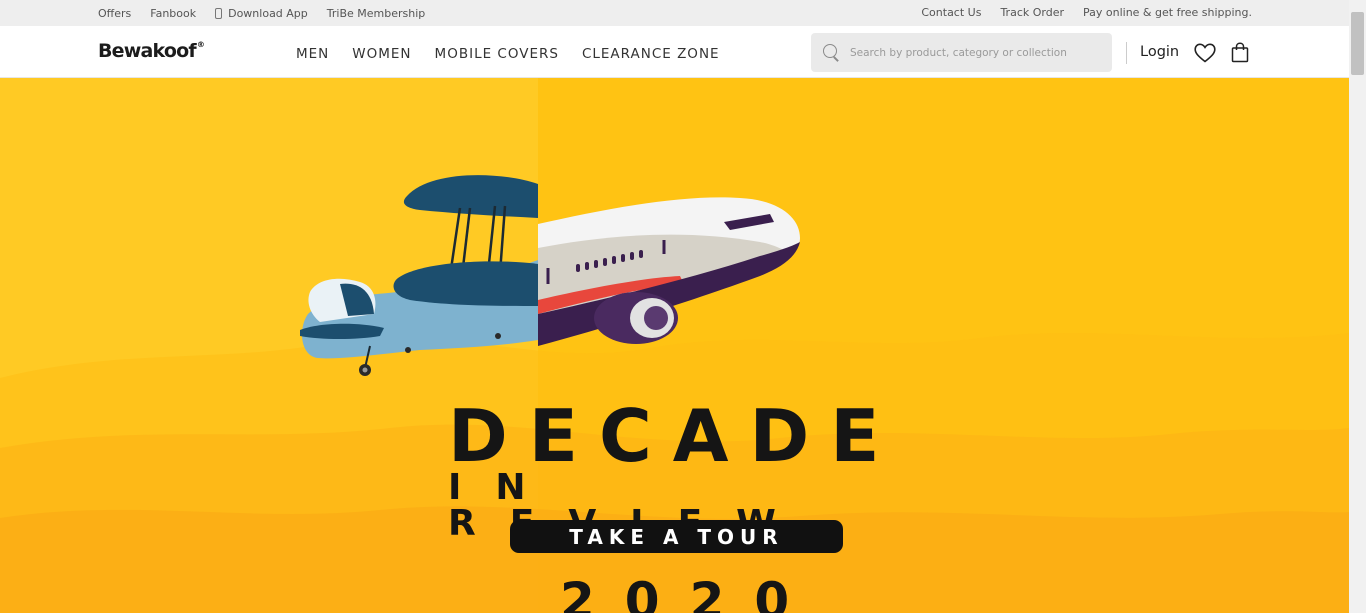 The height and width of the screenshot is (613, 1366). Describe the element at coordinates (831, 52) in the screenshot. I see `search-icon` at that location.